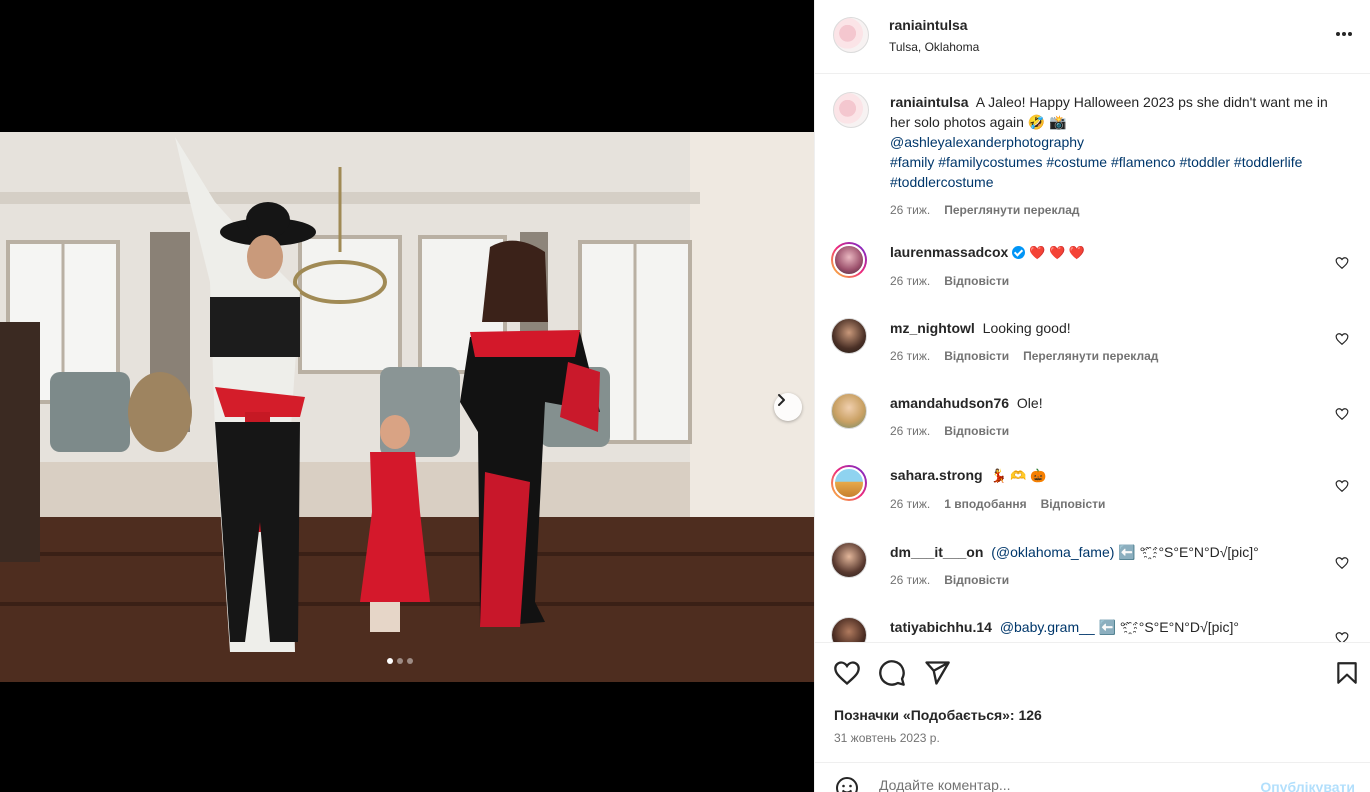 The image size is (1370, 792). I want to click on comment-mention: (@oklahoma_fame), so click(1052, 552).